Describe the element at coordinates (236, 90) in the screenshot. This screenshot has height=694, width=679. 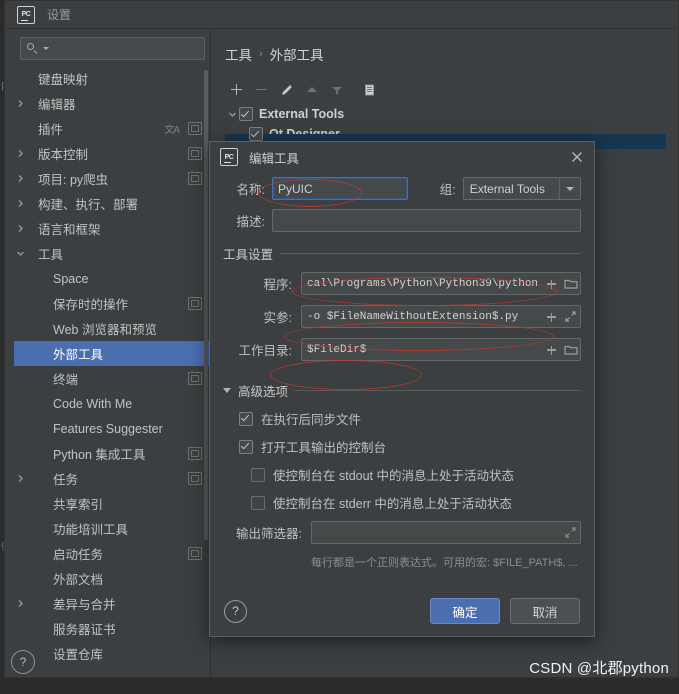
I see `add-icon` at that location.